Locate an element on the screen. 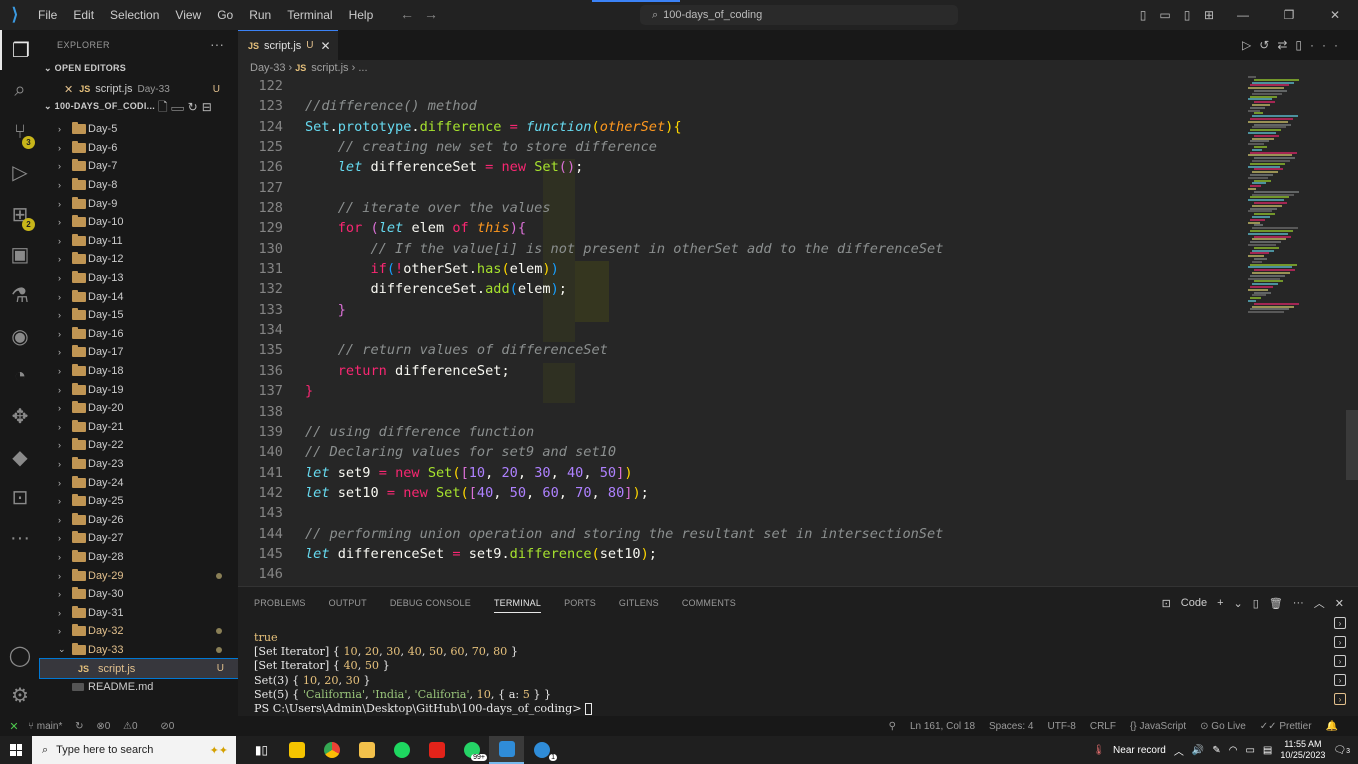 Image resolution: width=1358 pixels, height=764 pixels. back-arrow-icon: ← is located at coordinates (412, 14).